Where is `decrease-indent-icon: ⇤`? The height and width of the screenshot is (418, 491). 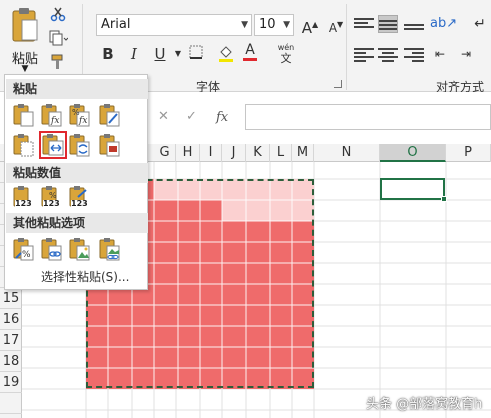 decrease-indent-icon: ⇤ is located at coordinates (440, 54).